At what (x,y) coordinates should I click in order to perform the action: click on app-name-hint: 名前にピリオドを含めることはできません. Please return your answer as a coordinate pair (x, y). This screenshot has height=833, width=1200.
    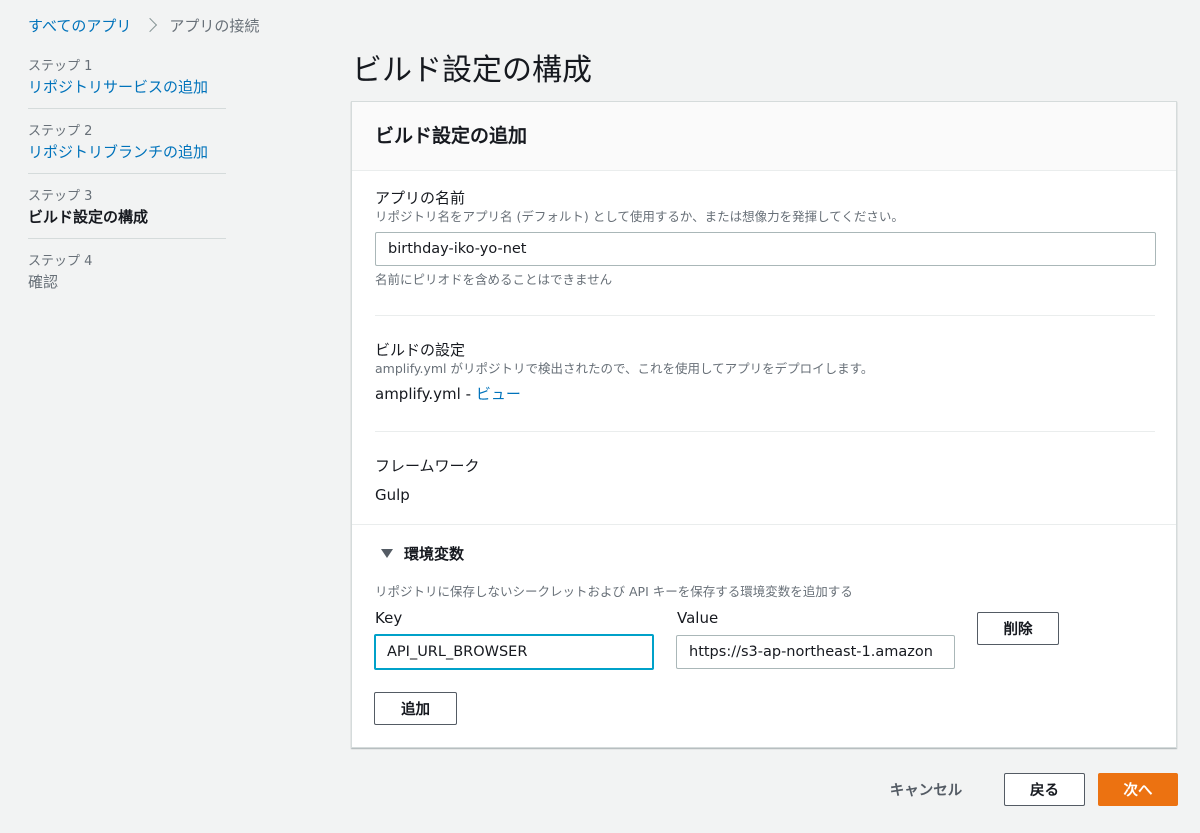
    Looking at the image, I should click on (494, 279).